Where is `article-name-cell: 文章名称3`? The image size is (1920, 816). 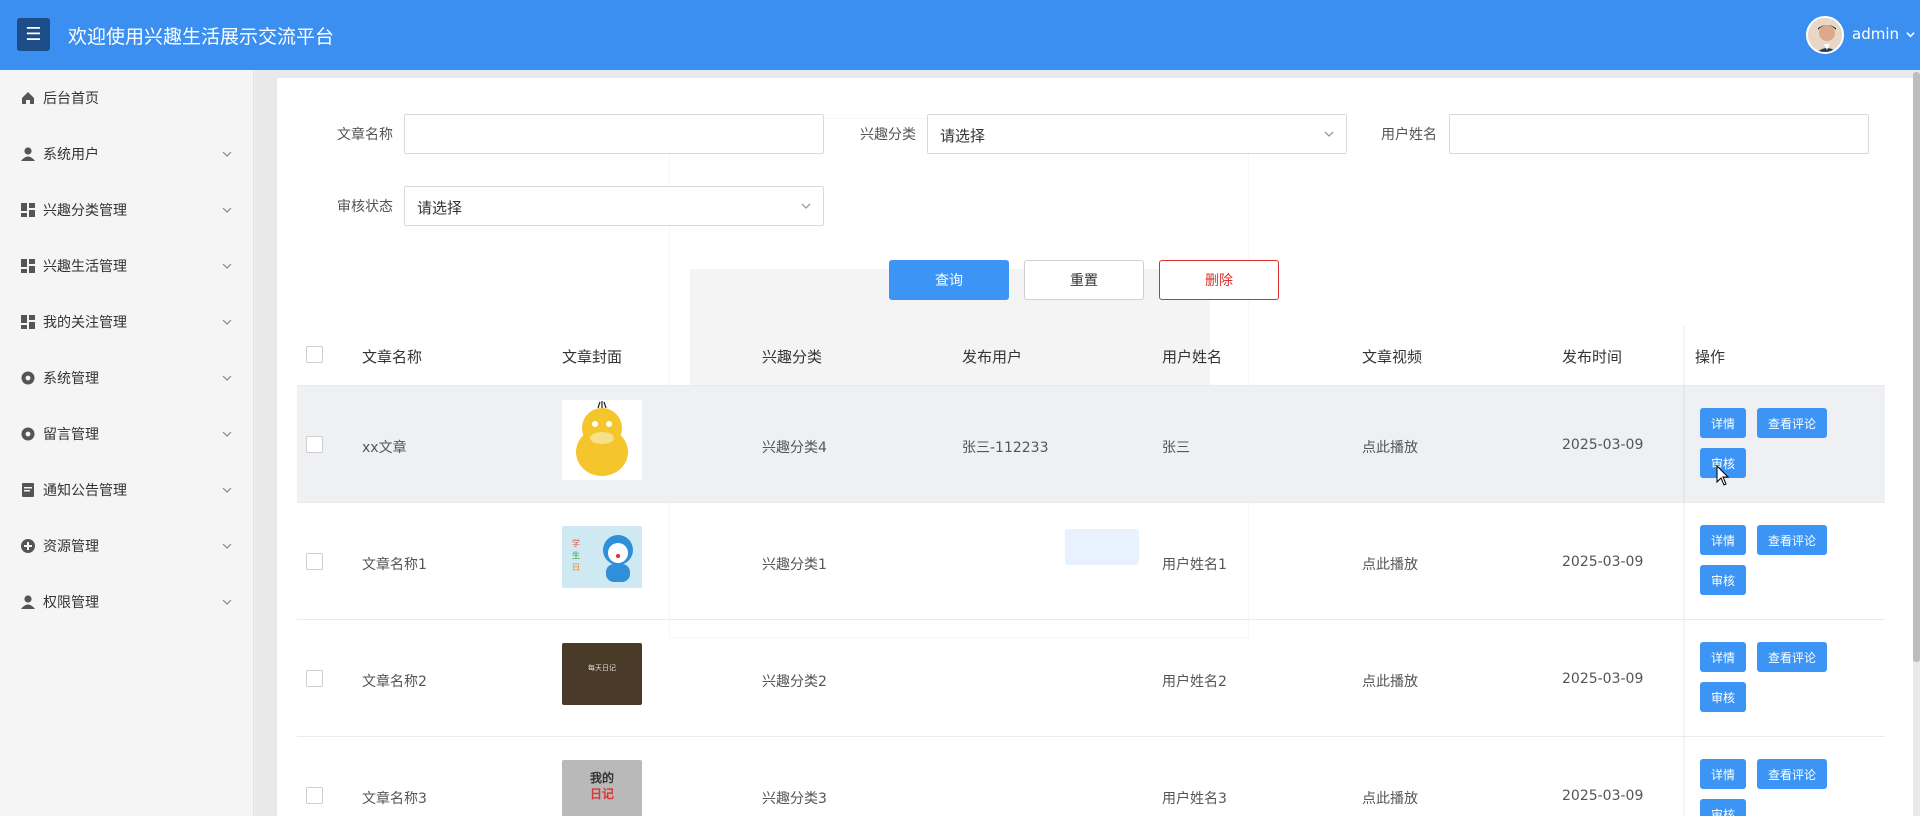
article-name-cell: 文章名称3 is located at coordinates (394, 799).